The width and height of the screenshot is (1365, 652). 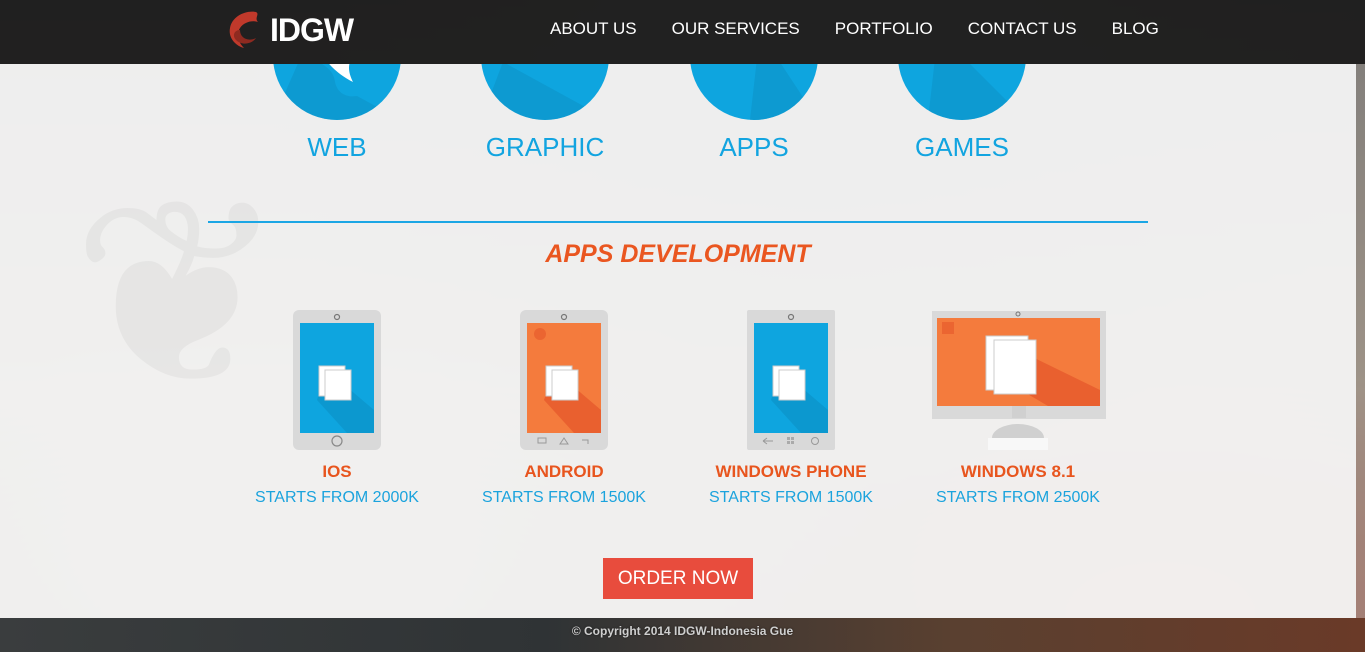 I want to click on logo: IDGW, so click(x=290, y=30).